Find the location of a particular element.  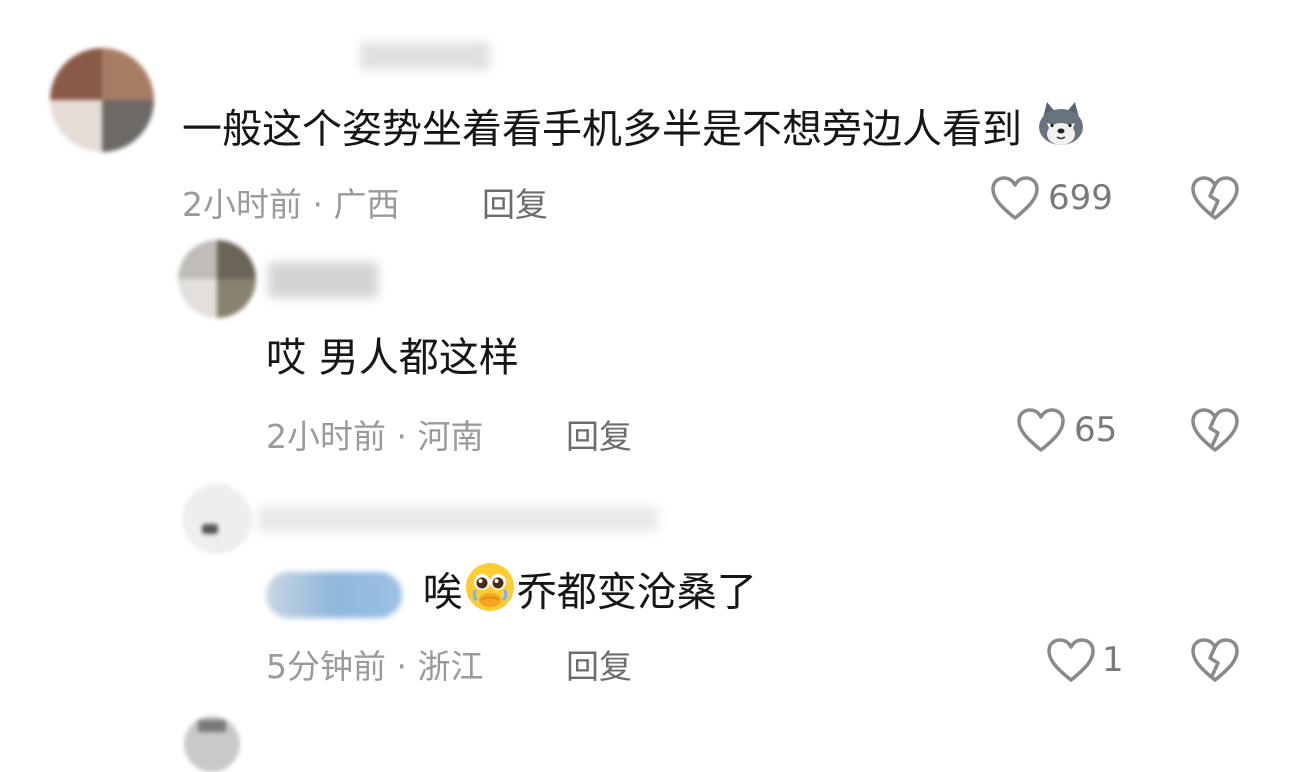

comment-meta: 5分钟前 · 浙江 is located at coordinates (375, 664).